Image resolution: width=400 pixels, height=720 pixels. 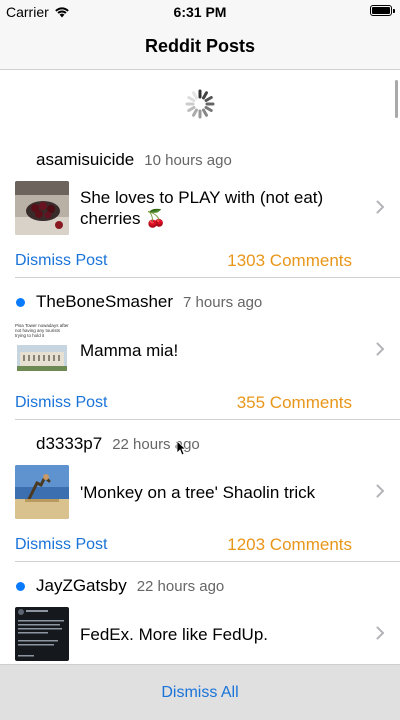 I want to click on post-header: TheBoneSmasher 7 hours ago, so click(x=139, y=302).